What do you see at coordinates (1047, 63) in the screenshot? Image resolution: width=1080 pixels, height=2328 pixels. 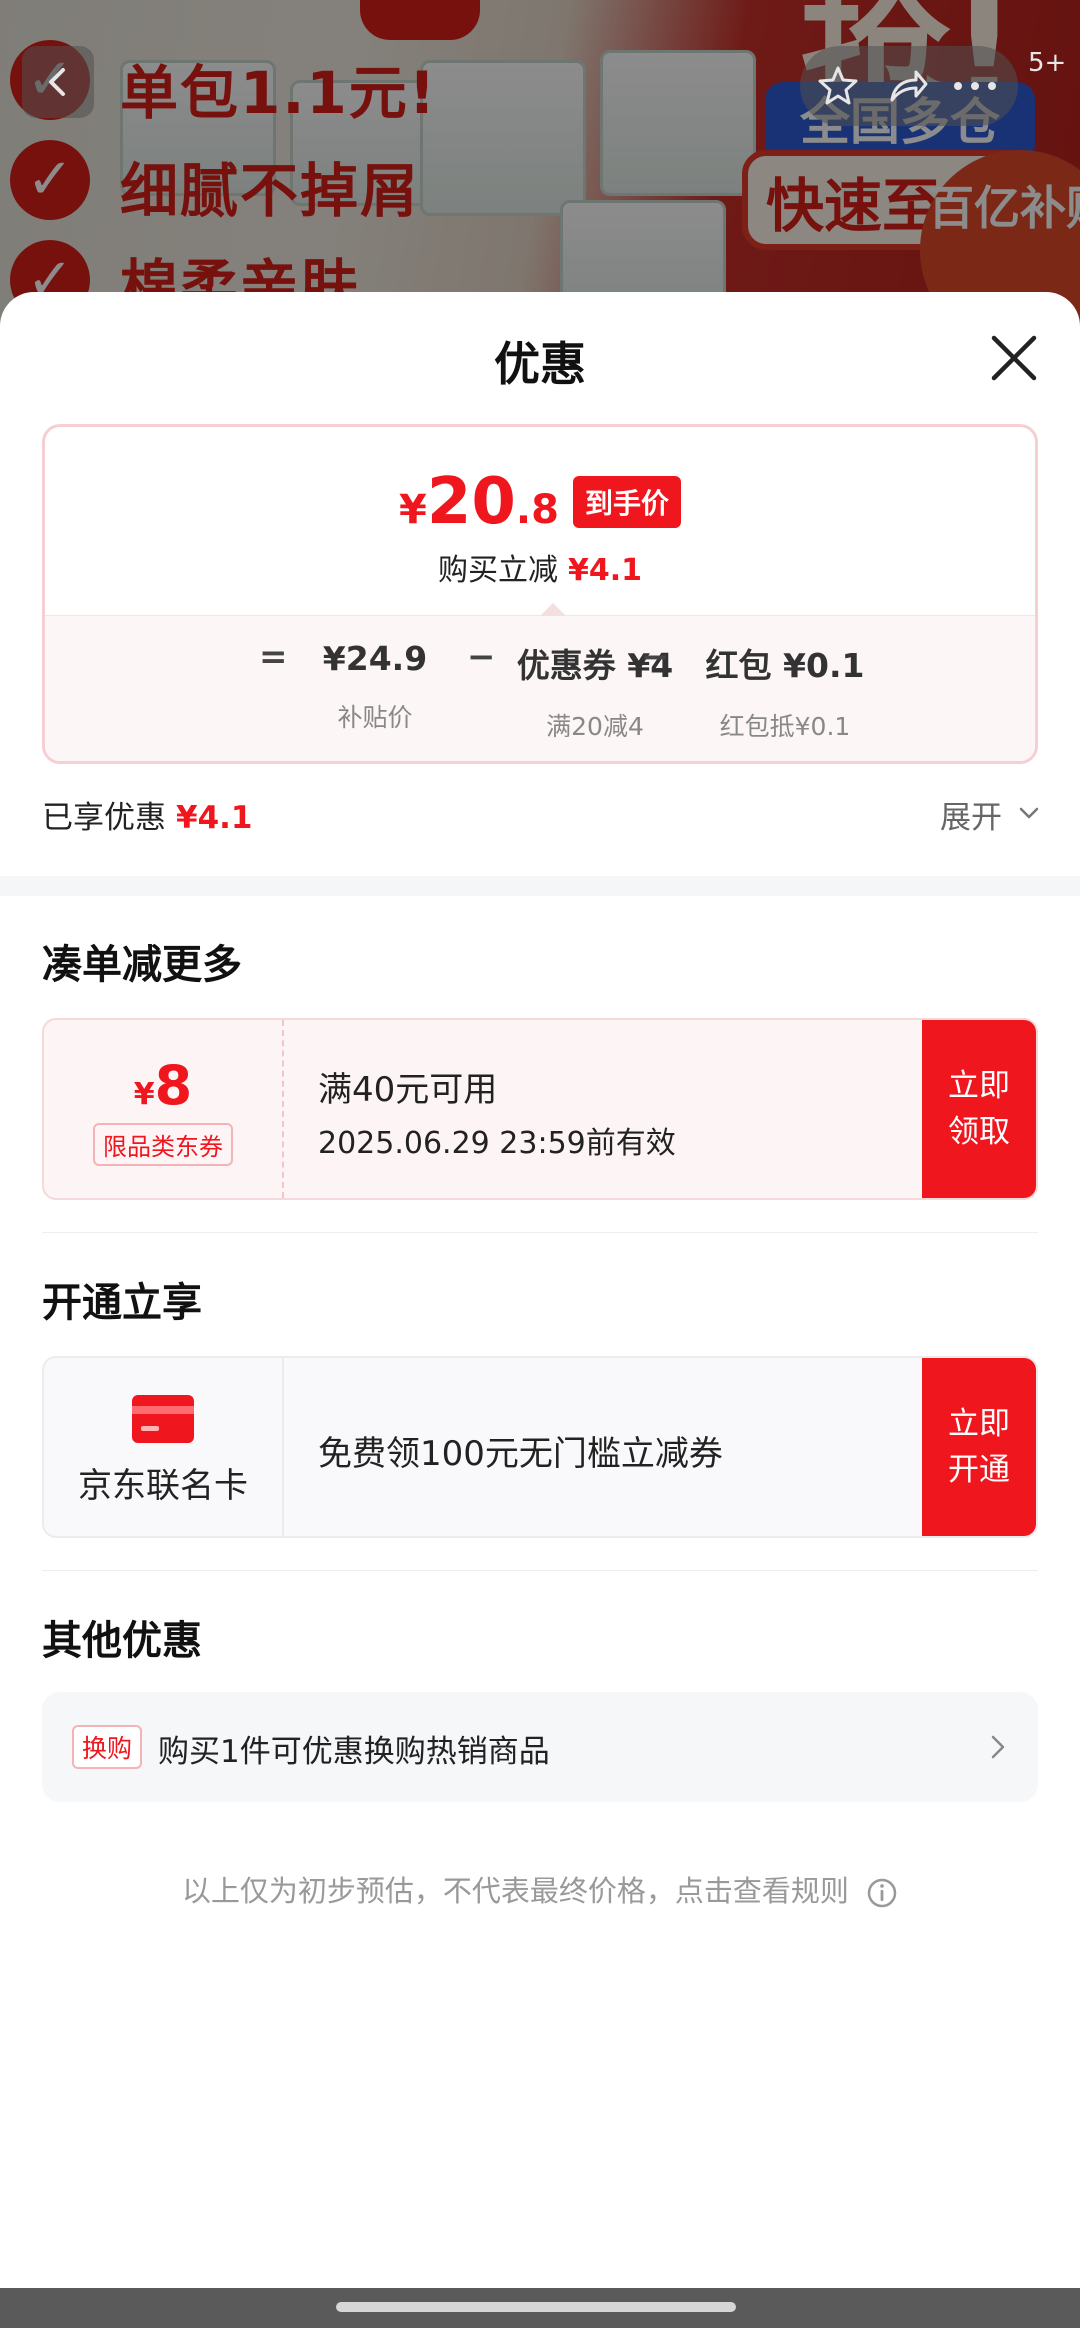 I see `message-count: 5+` at bounding box center [1047, 63].